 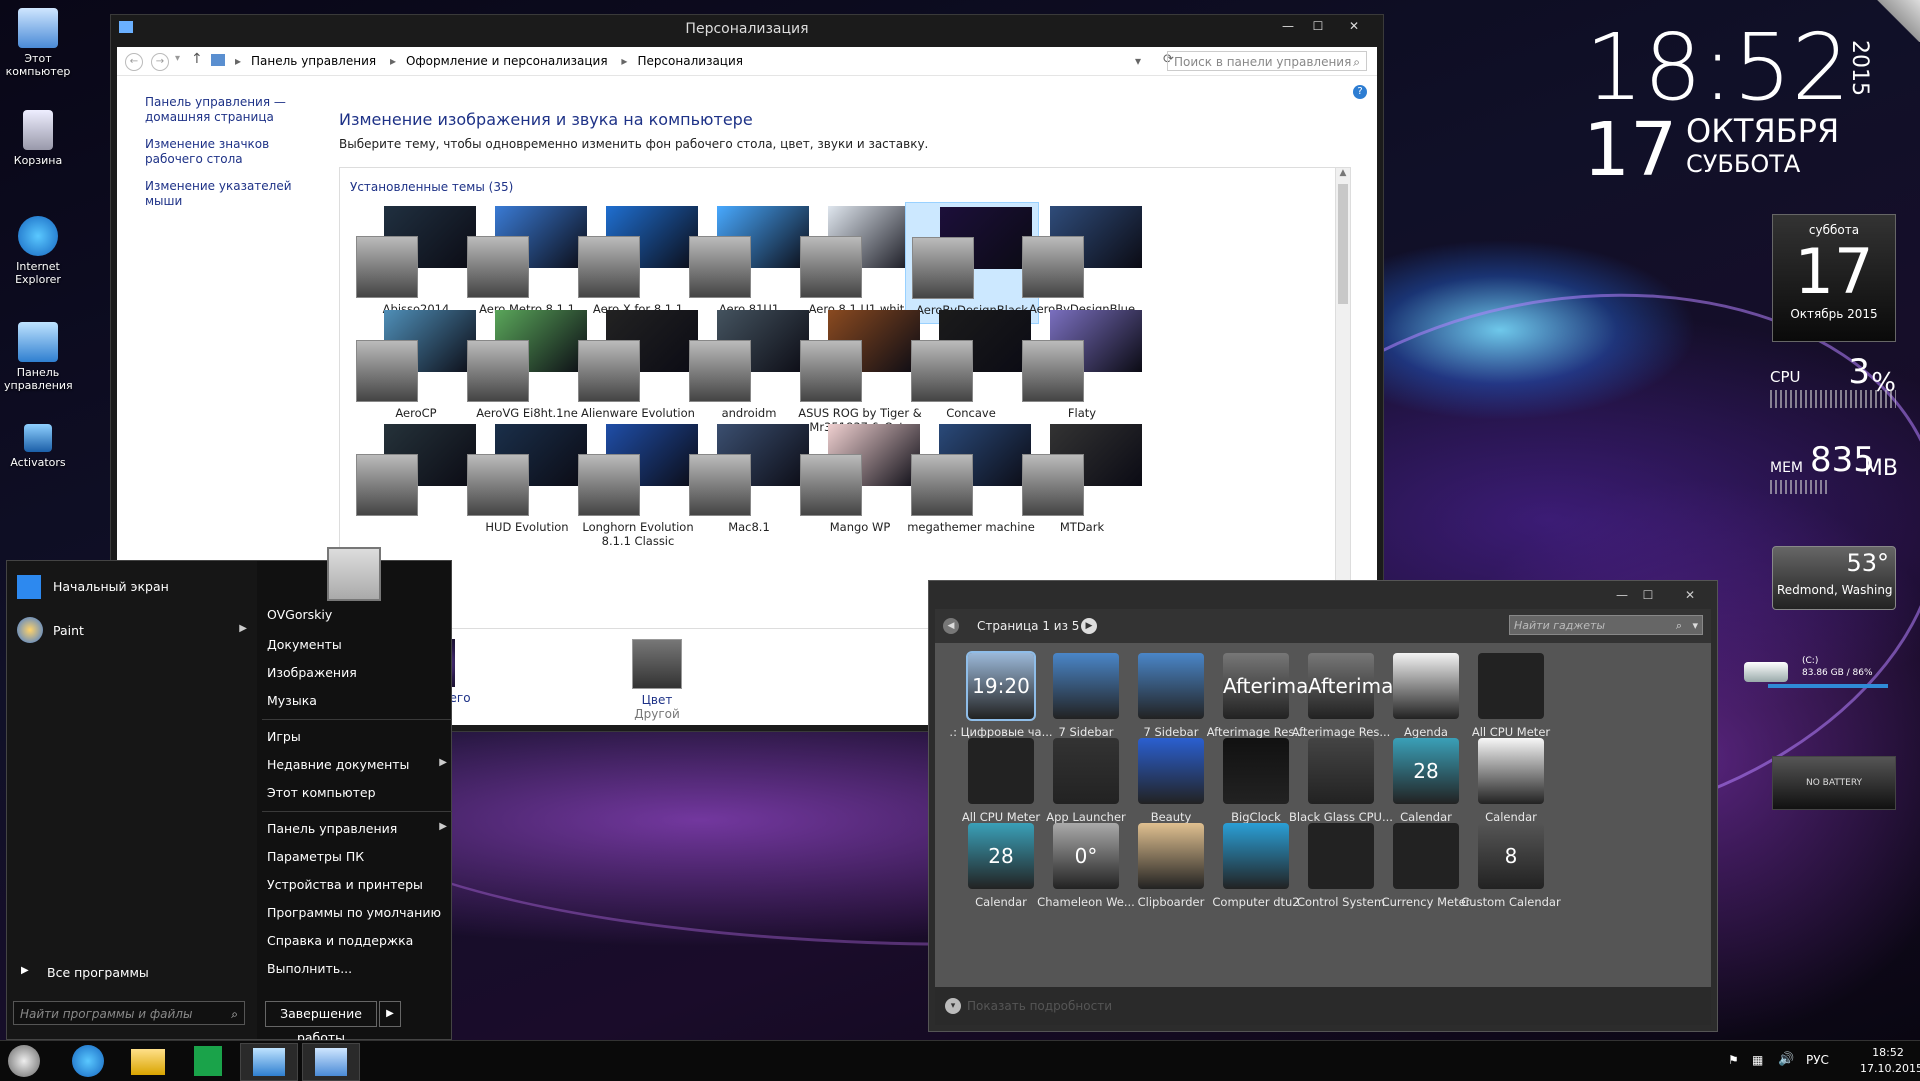 What do you see at coordinates (1288, 26) in the screenshot?
I see `minimize-button: —` at bounding box center [1288, 26].